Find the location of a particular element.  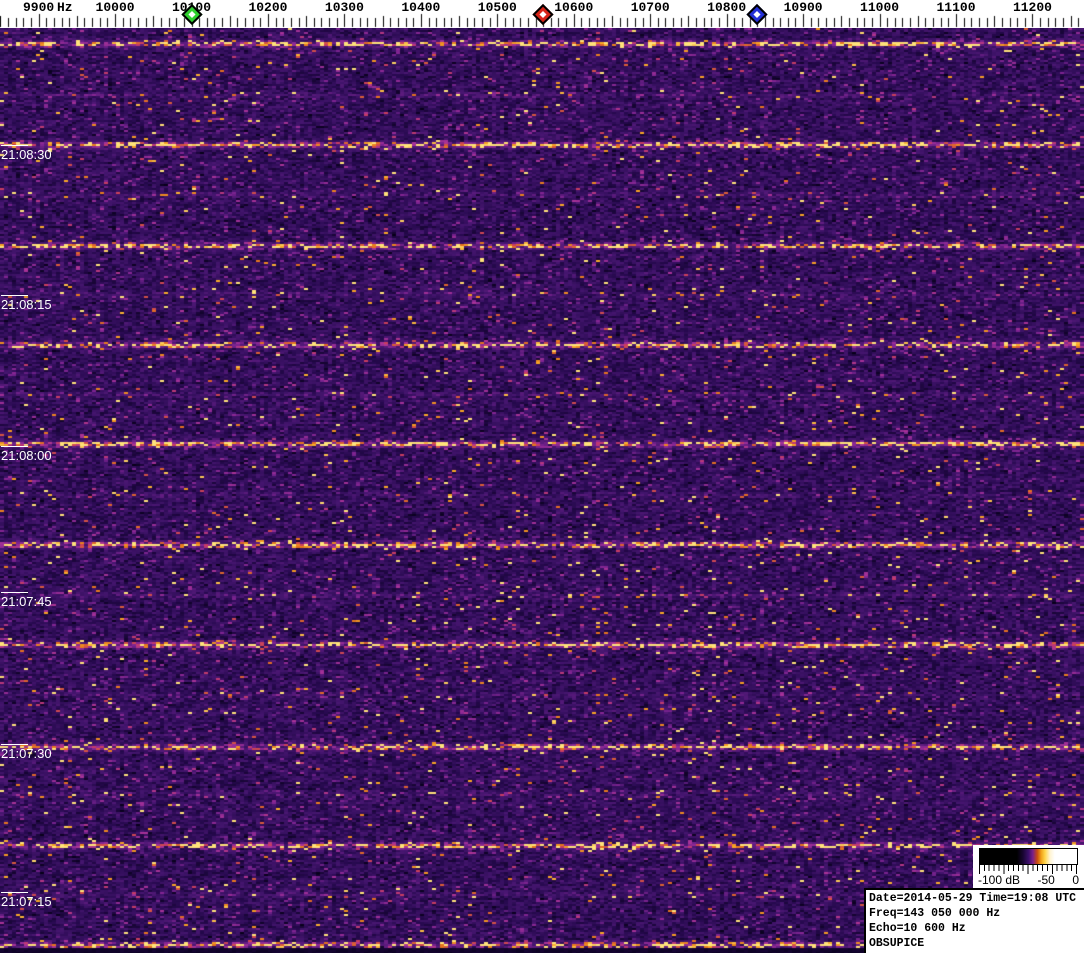

legend-labels: -100 dB -50 0 is located at coordinates (1028, 880).